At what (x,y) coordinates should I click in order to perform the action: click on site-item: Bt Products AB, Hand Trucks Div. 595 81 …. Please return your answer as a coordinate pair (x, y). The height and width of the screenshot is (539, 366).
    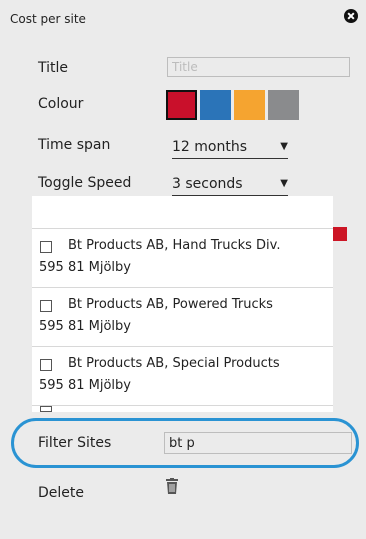
    Looking at the image, I should click on (182, 257).